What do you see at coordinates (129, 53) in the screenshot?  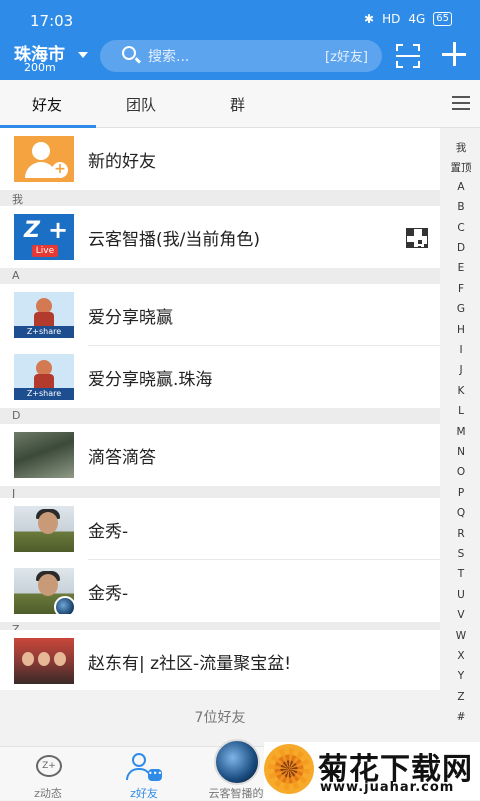 I see `search-icon` at bounding box center [129, 53].